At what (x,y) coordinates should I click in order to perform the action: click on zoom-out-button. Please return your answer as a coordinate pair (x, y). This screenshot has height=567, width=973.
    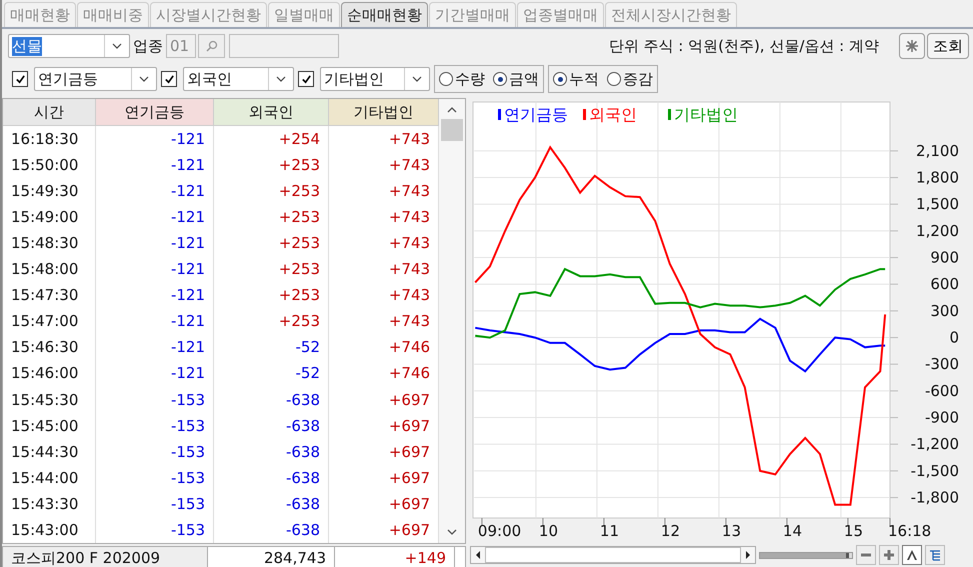
    Looking at the image, I should click on (866, 555).